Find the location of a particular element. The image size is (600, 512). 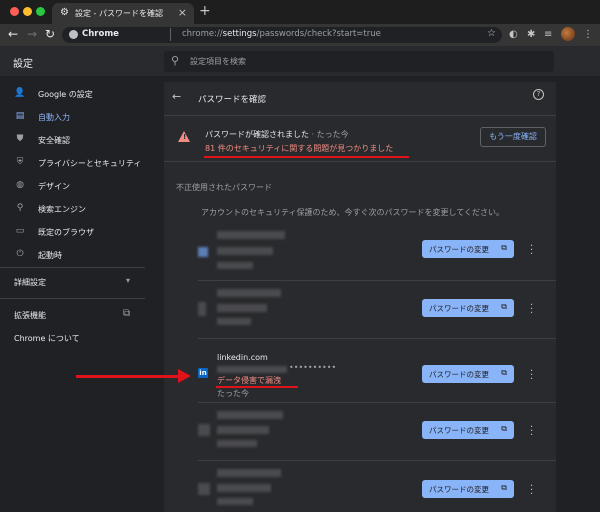

sidebar-item-label: 安全確認 is located at coordinates (54, 140).